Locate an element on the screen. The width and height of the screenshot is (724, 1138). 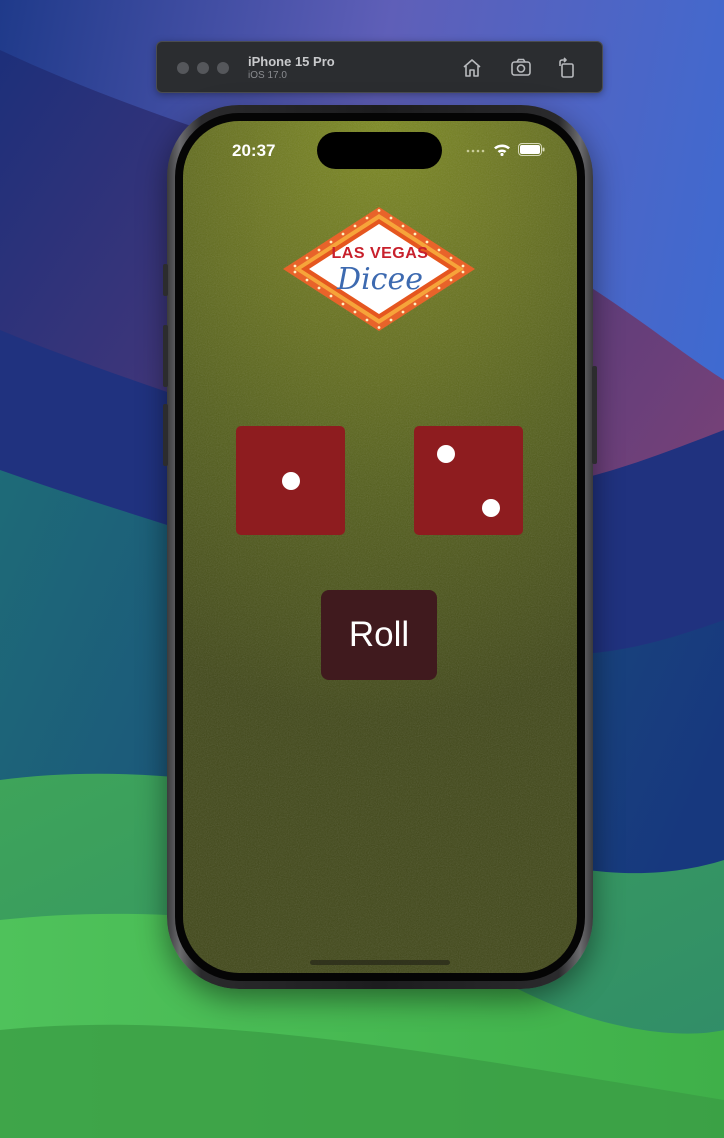
home-button is located at coordinates (472, 68).